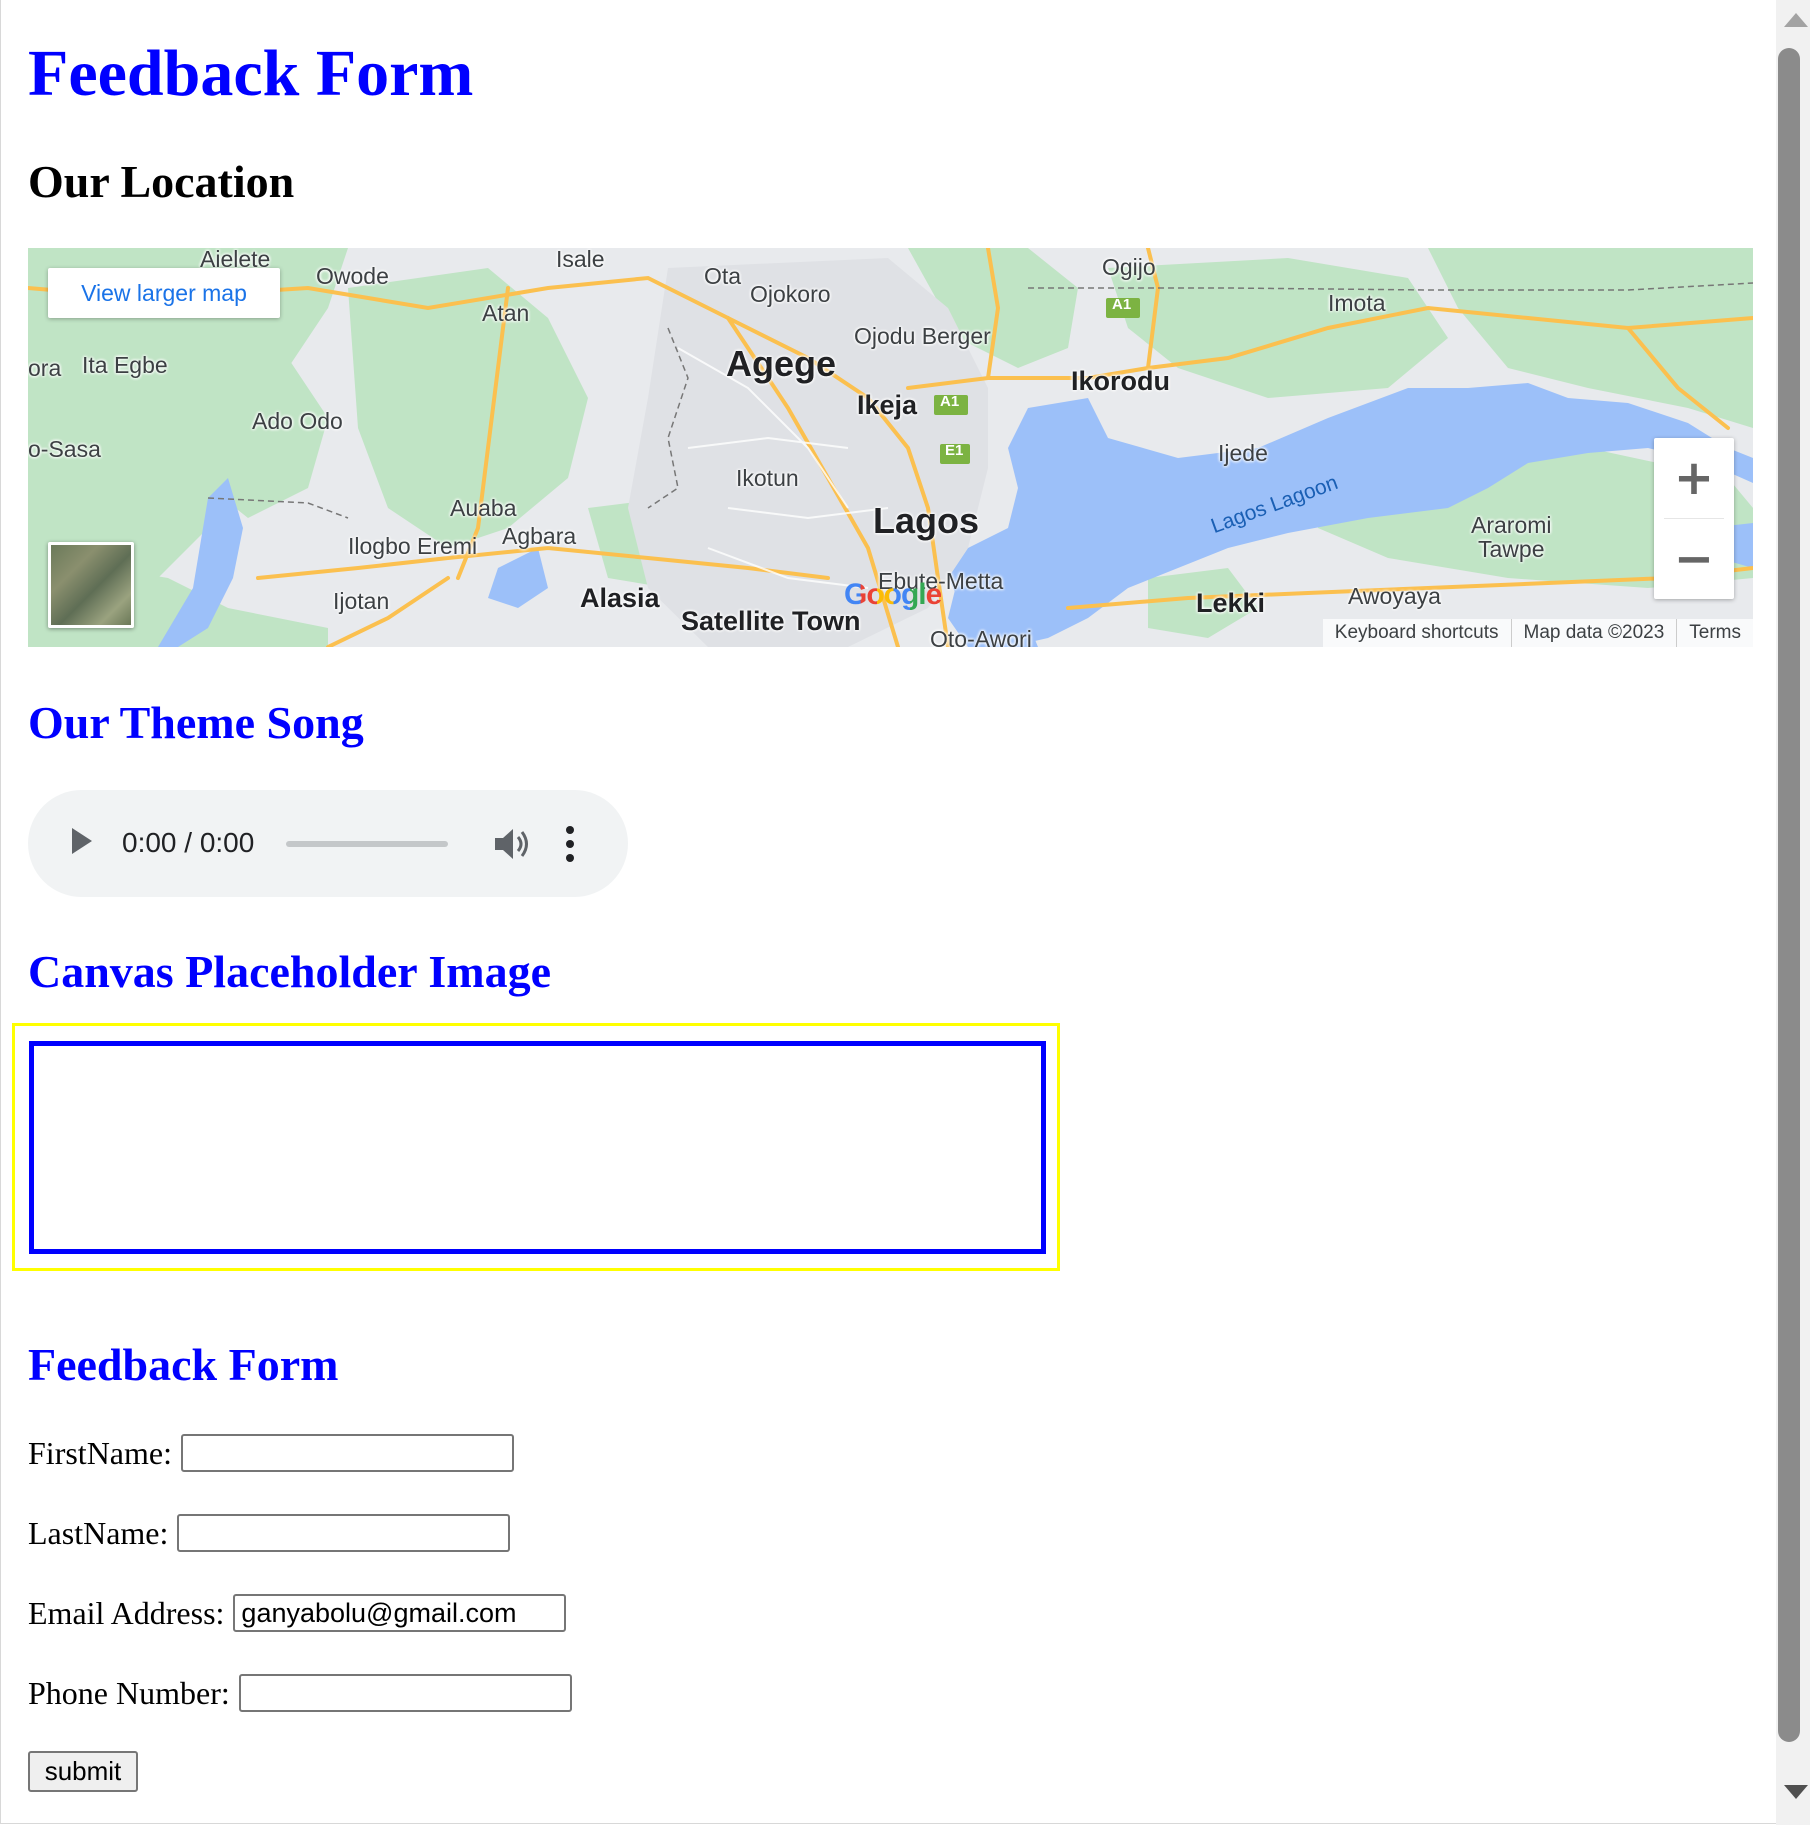 The height and width of the screenshot is (1825, 1810). I want to click on phone-input, so click(405, 1693).